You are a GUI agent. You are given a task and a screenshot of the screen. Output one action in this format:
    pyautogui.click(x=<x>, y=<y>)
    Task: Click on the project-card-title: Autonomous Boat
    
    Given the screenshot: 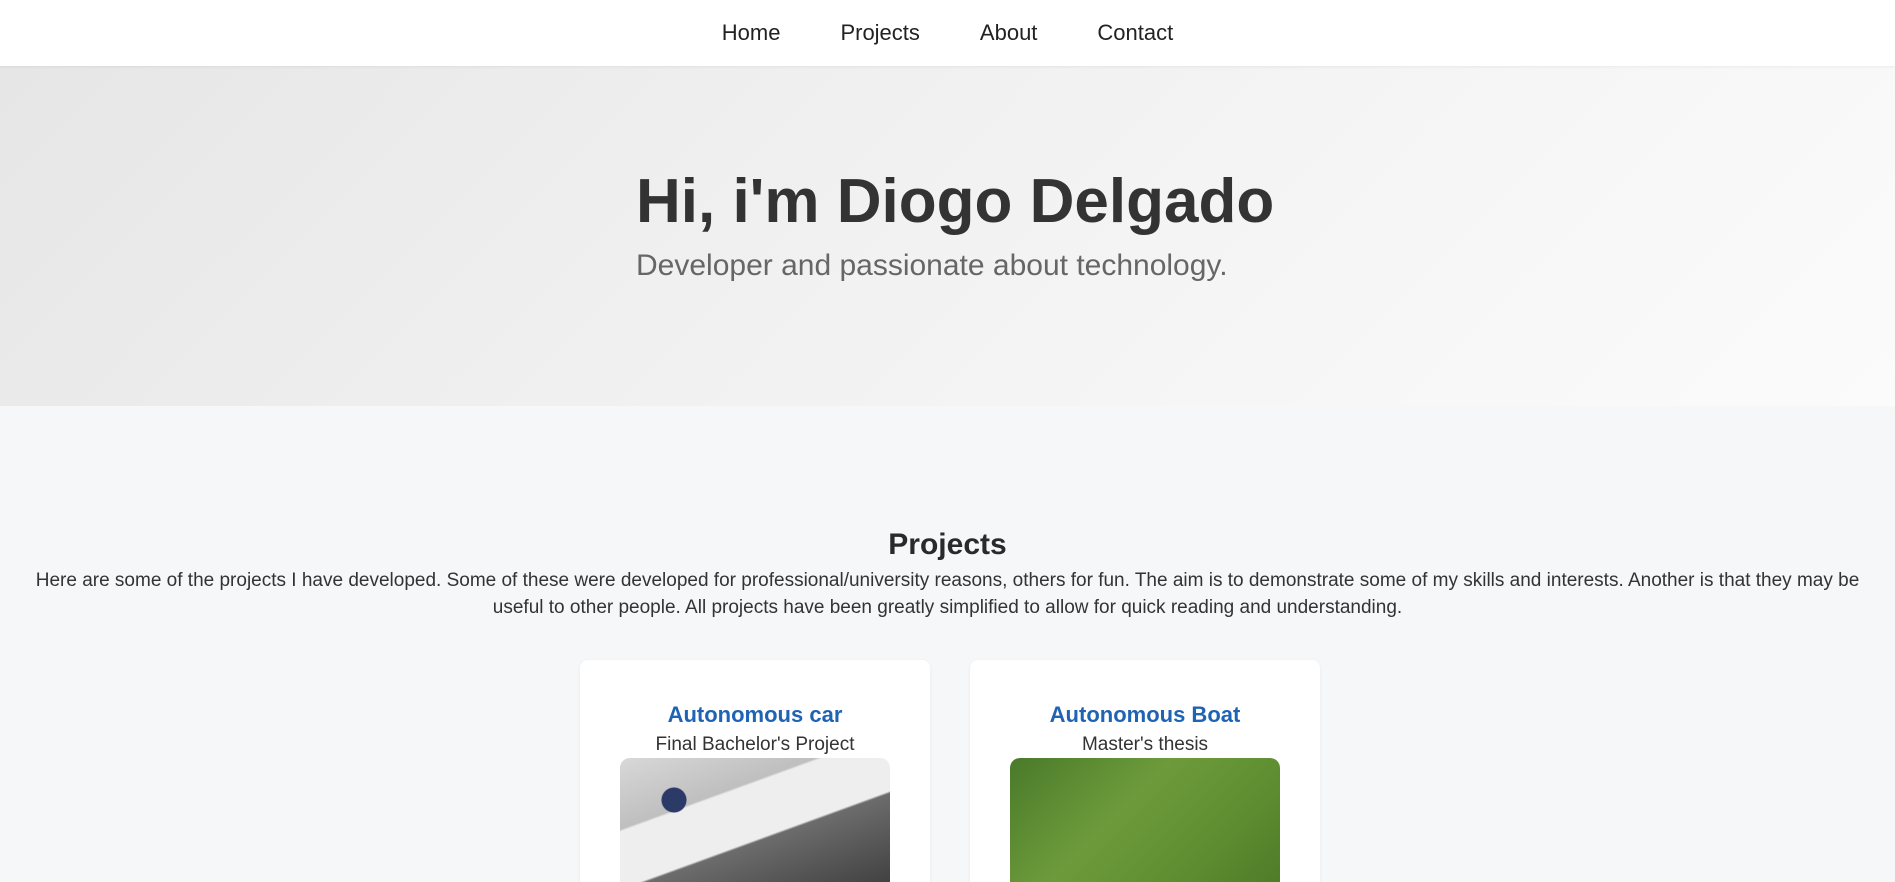 What is the action you would take?
    pyautogui.click(x=1145, y=715)
    